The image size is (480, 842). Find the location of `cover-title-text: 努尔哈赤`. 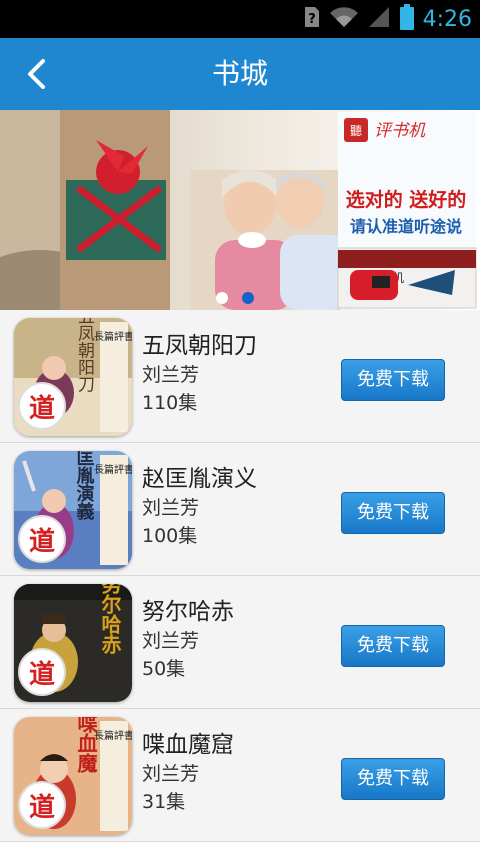

cover-title-text: 努尔哈赤 is located at coordinates (110, 619).